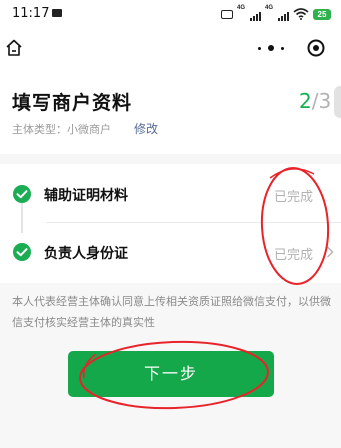 The width and height of the screenshot is (341, 448). What do you see at coordinates (86, 196) in the screenshot?
I see `step-item-label: 辅助证明材料` at bounding box center [86, 196].